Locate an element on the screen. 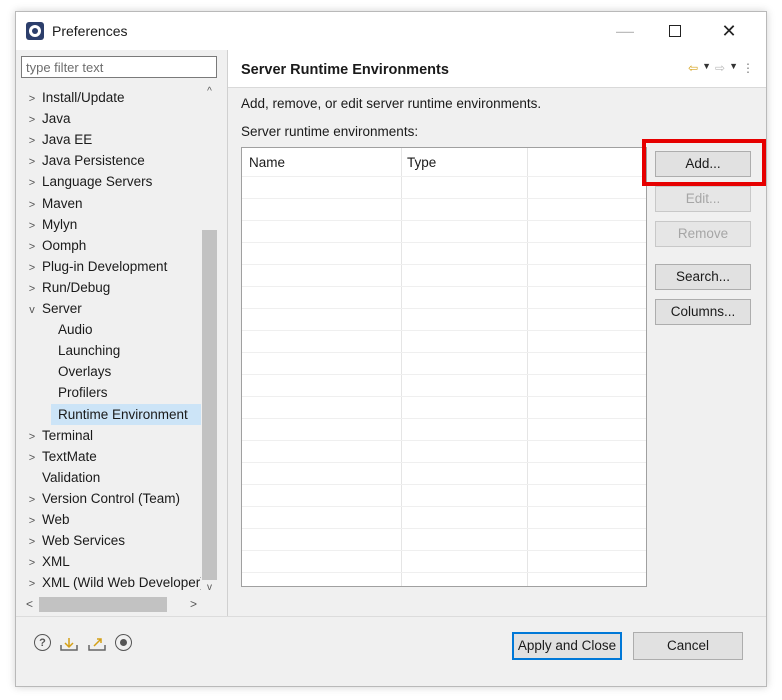 Image resolution: width=782 pixels, height=700 pixels. tree-item: > Web Services is located at coordinates (73, 540).